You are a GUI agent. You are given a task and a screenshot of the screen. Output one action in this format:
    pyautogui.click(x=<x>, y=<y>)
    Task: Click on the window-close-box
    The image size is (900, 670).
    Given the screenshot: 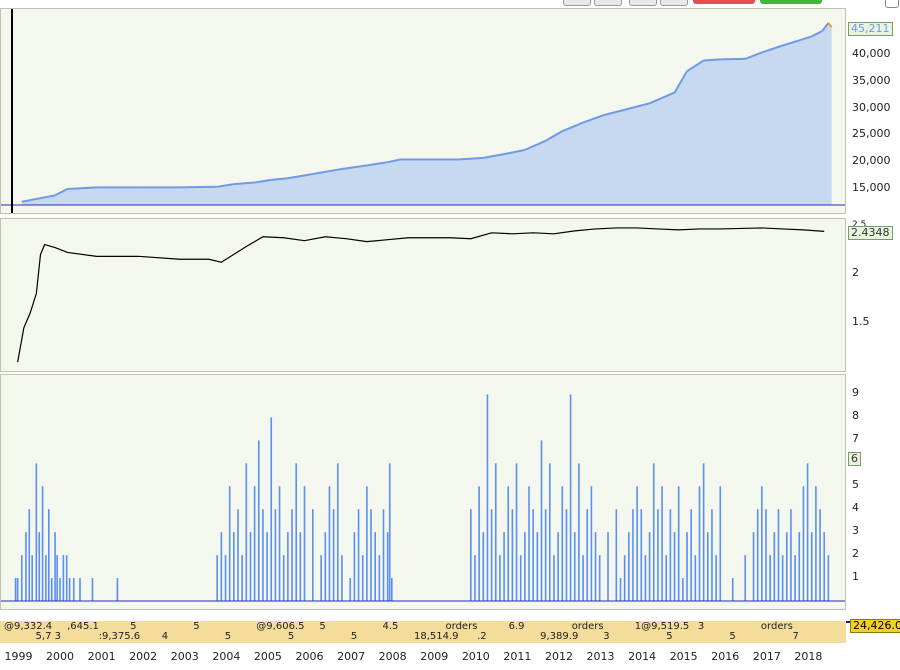 What is the action you would take?
    pyautogui.click(x=892, y=4)
    